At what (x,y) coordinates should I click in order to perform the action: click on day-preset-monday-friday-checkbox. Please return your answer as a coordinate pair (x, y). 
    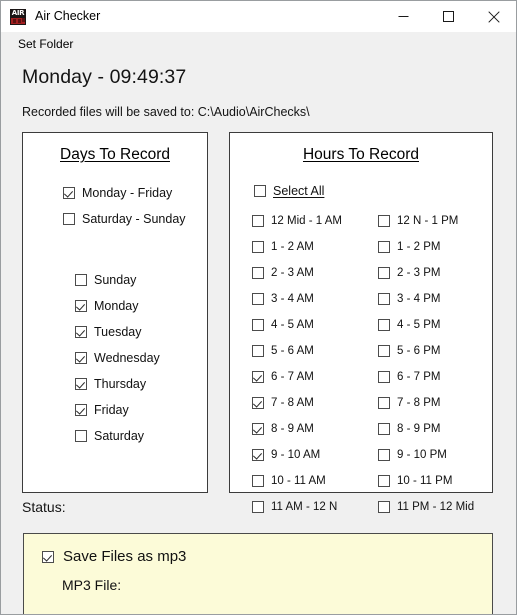
    Looking at the image, I should click on (69, 193).